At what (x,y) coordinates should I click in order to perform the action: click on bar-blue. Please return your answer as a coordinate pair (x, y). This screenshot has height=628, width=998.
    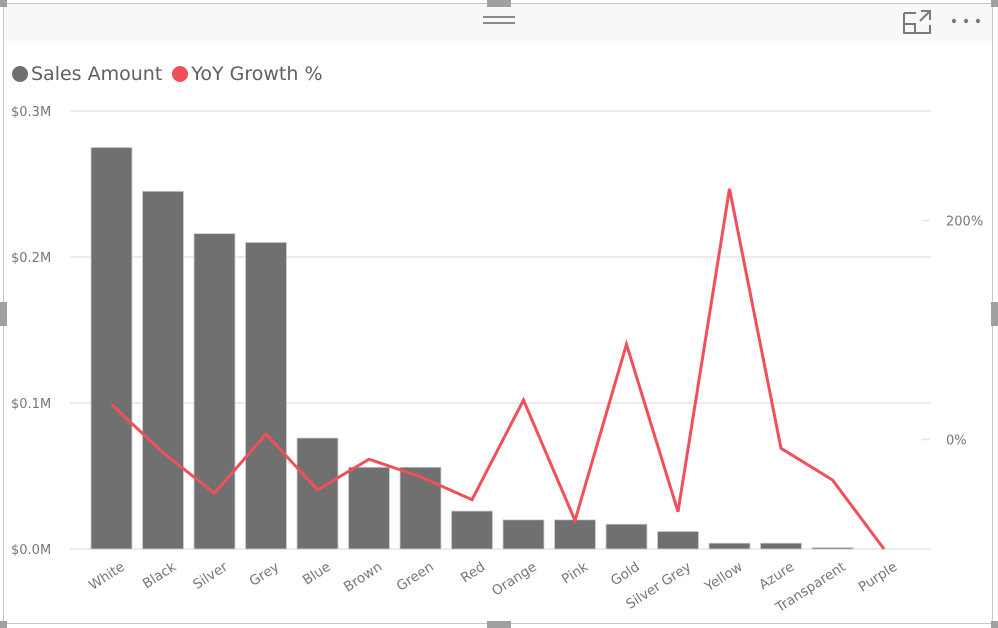
    Looking at the image, I should click on (317, 493).